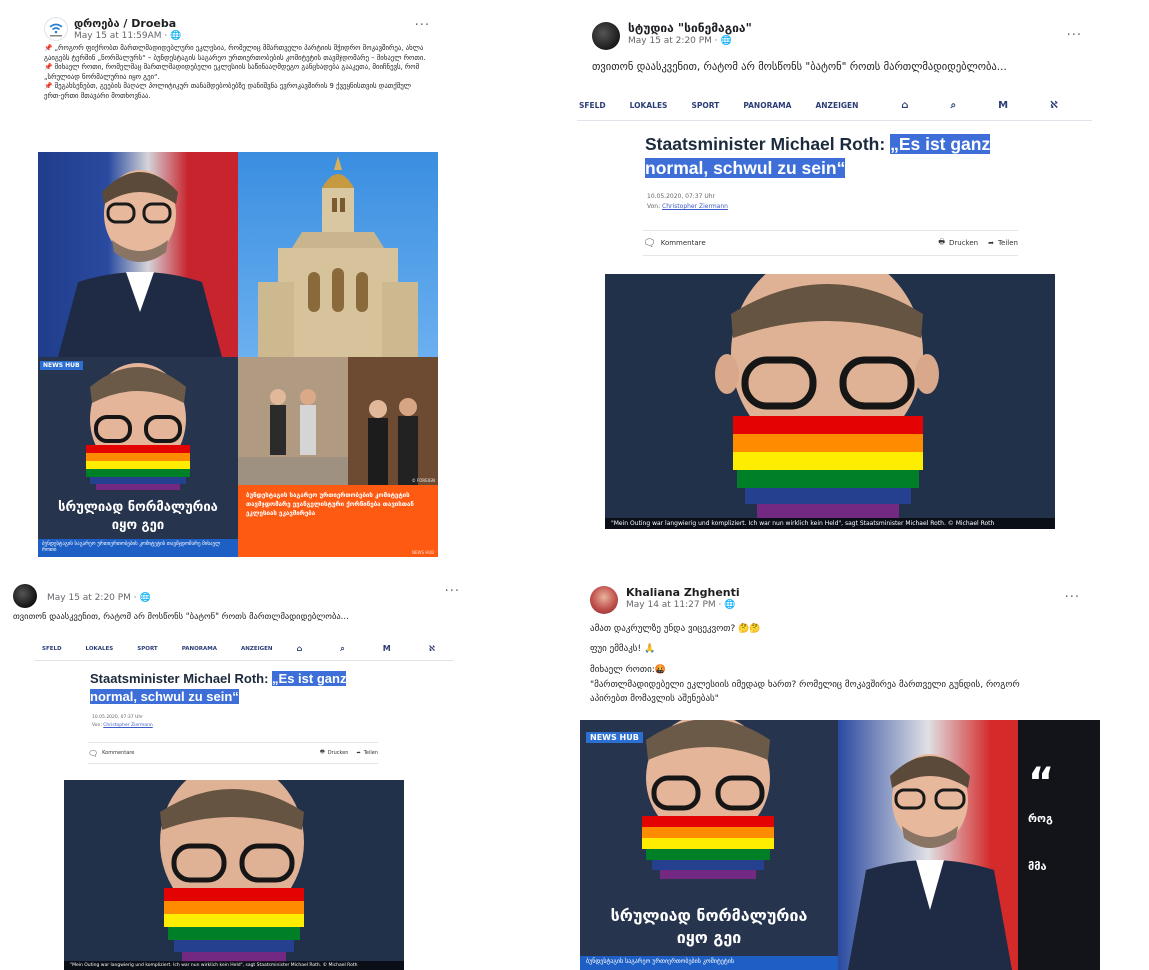 The height and width of the screenshot is (970, 1149). What do you see at coordinates (606, 36) in the screenshot?
I see `cinemagia-avatar` at bounding box center [606, 36].